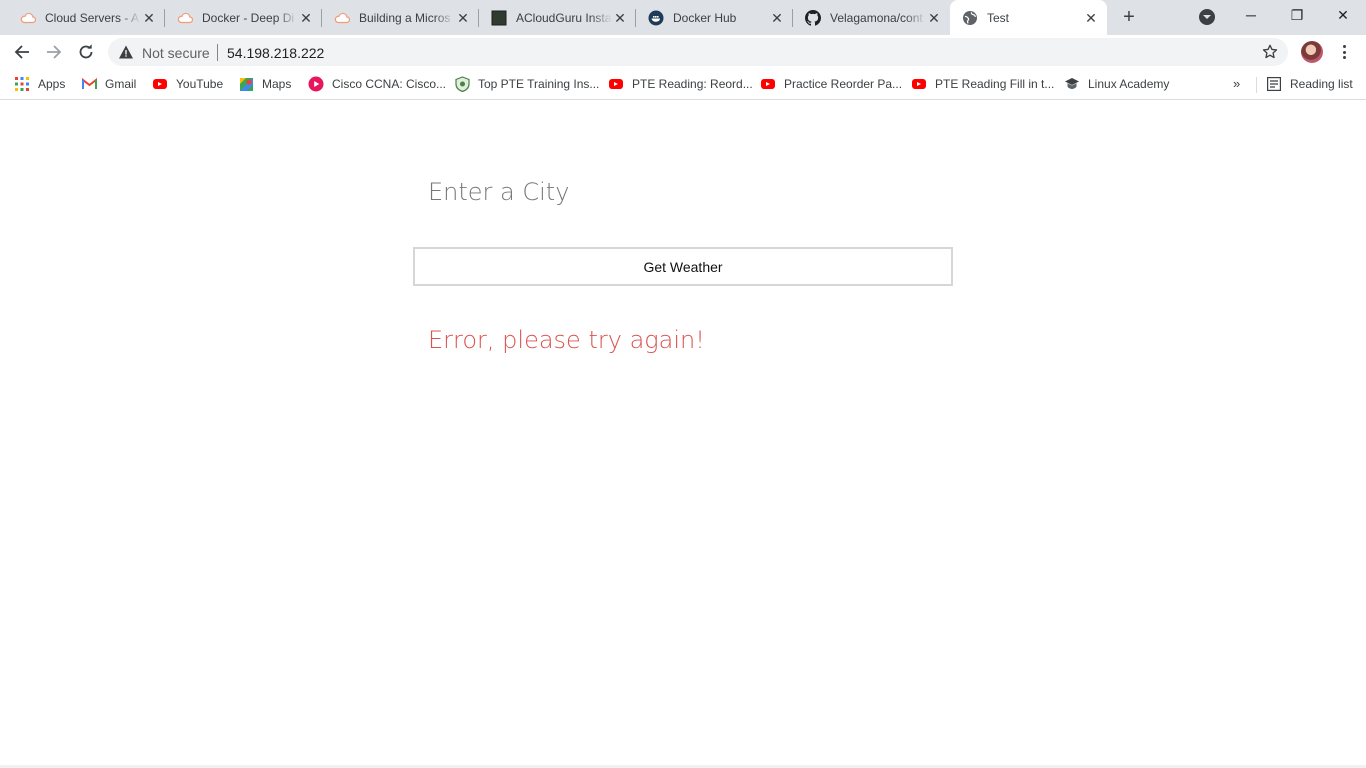 This screenshot has width=1366, height=768. I want to click on tab-title: Test, so click(998, 17).